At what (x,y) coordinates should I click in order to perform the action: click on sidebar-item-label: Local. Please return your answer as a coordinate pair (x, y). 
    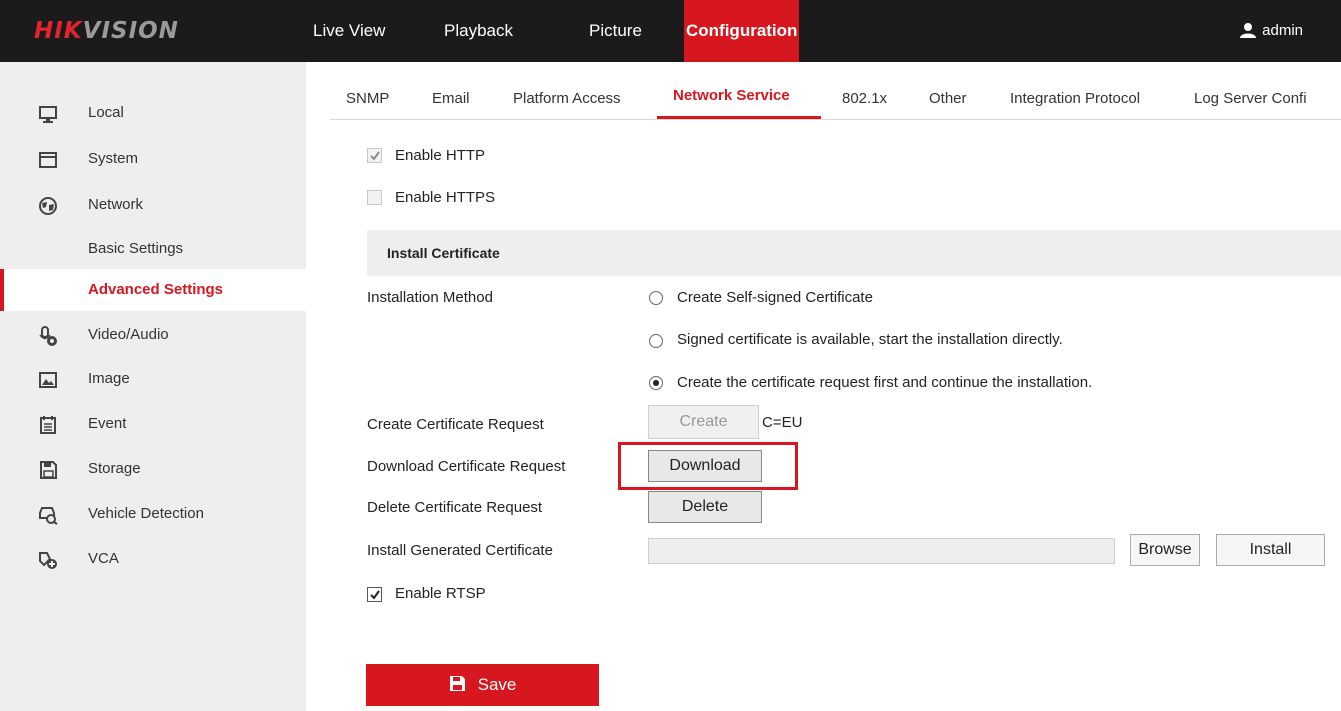
    Looking at the image, I should click on (106, 112).